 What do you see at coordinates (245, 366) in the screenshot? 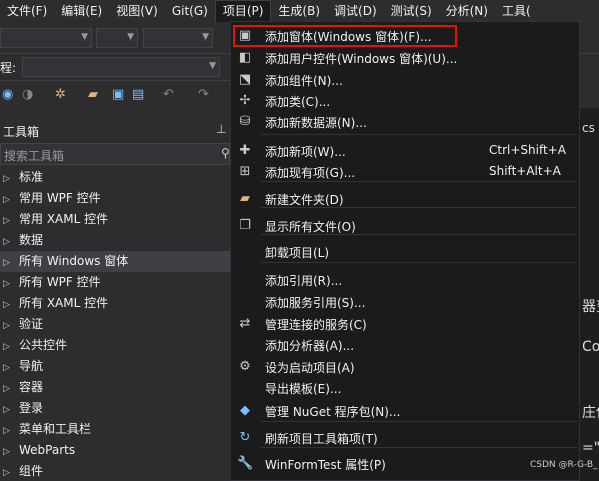
I see `gear-icon: ⚙` at bounding box center [245, 366].